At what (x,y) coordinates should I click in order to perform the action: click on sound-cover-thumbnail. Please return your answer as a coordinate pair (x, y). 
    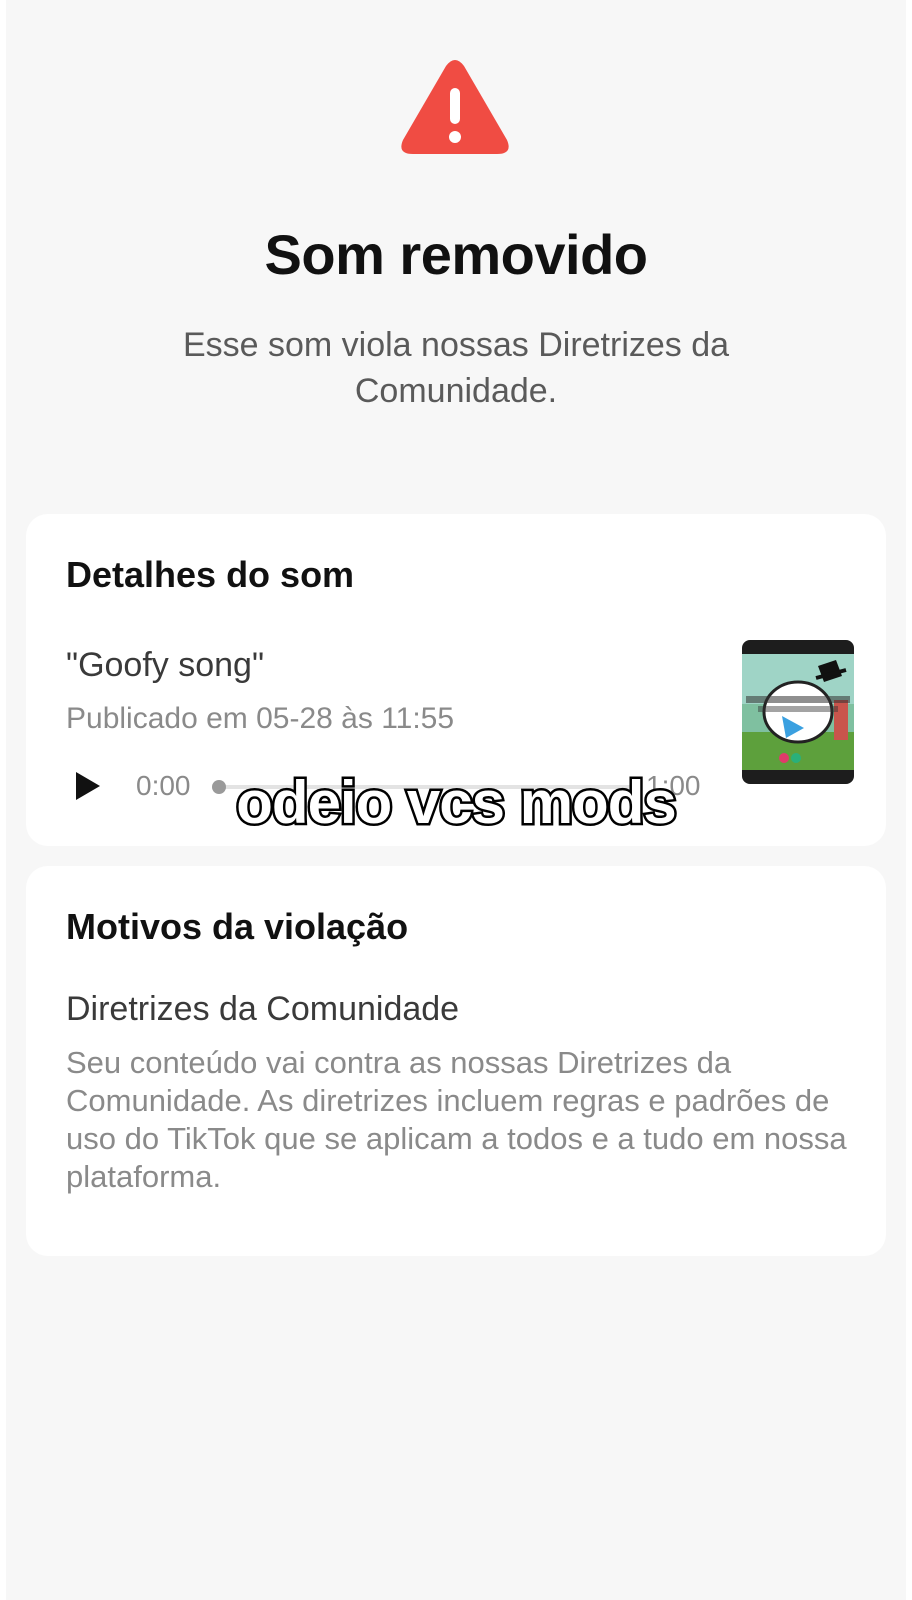
    Looking at the image, I should click on (798, 712).